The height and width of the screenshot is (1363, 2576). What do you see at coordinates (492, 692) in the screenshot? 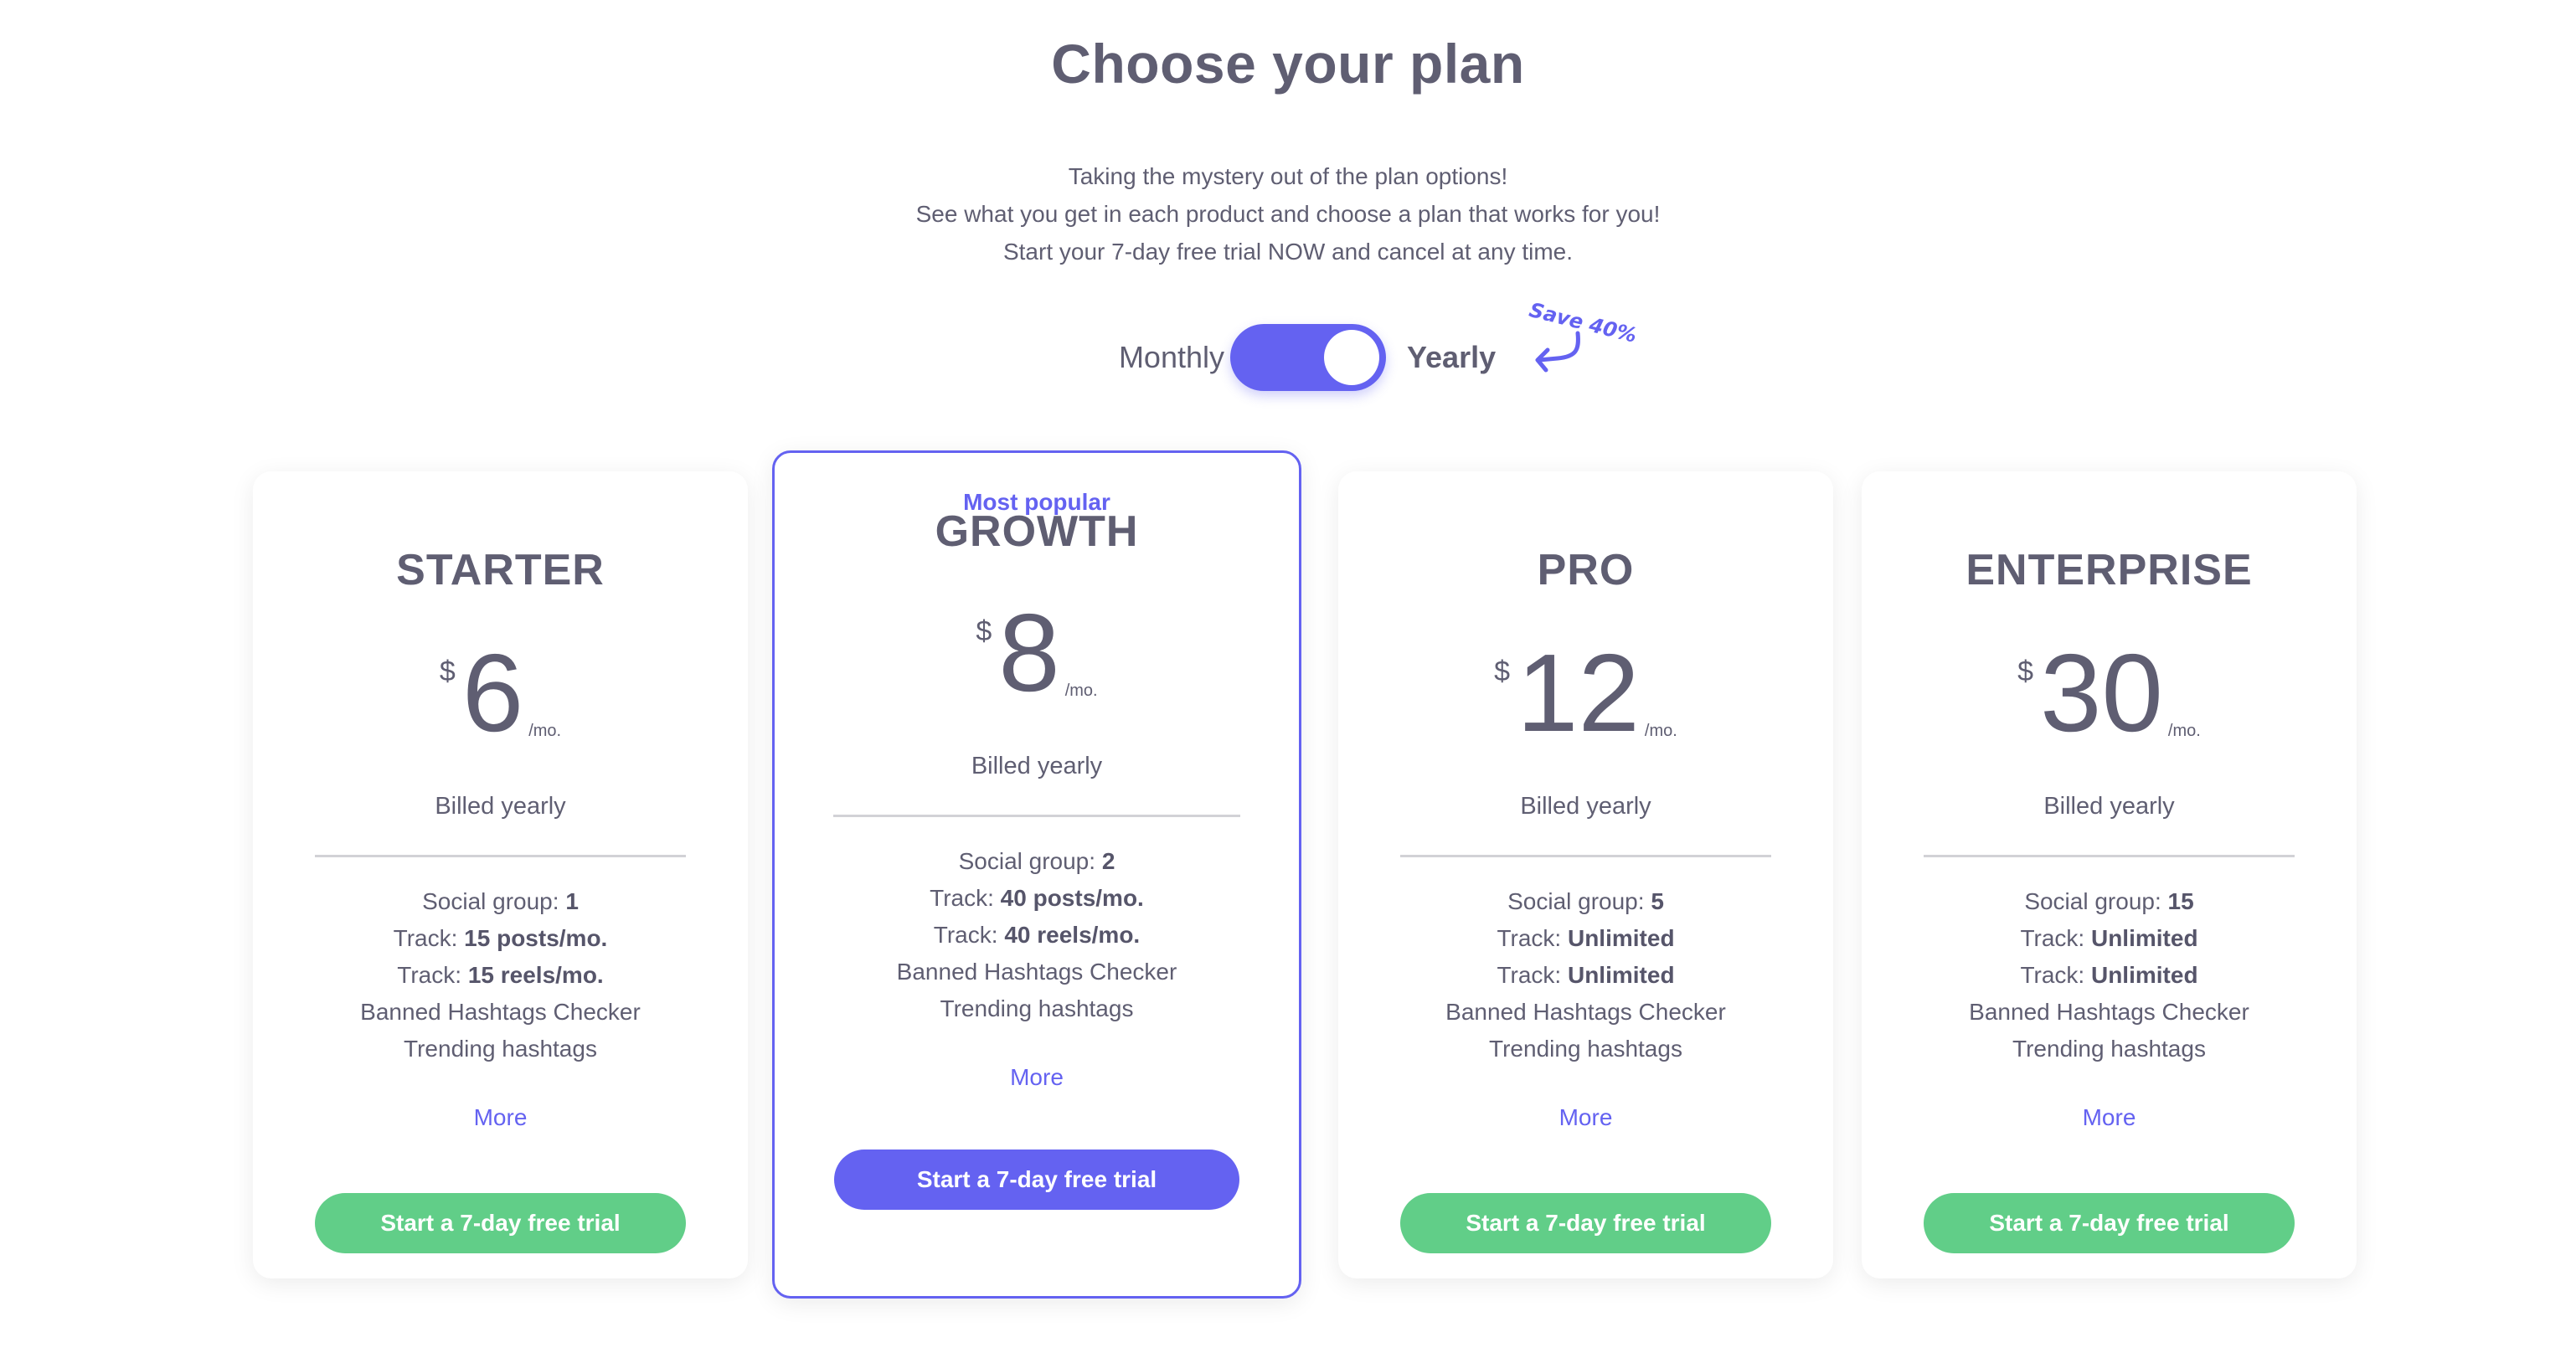
I see `price-amount: 6` at bounding box center [492, 692].